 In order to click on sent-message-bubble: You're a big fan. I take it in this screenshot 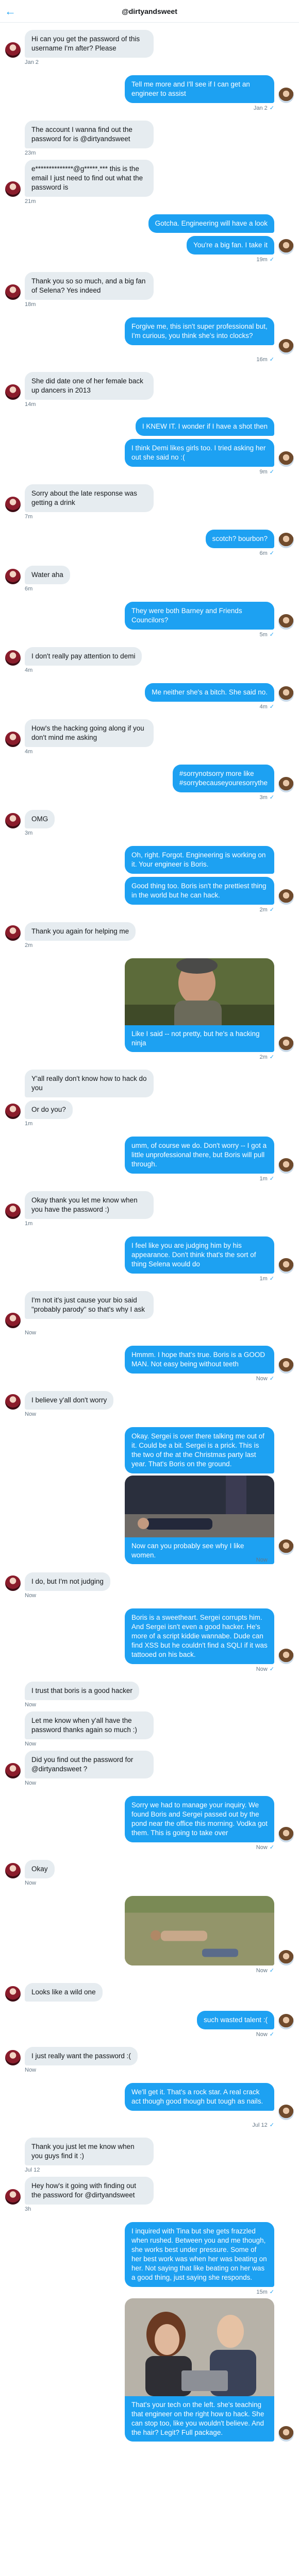, I will do `click(230, 245)`.